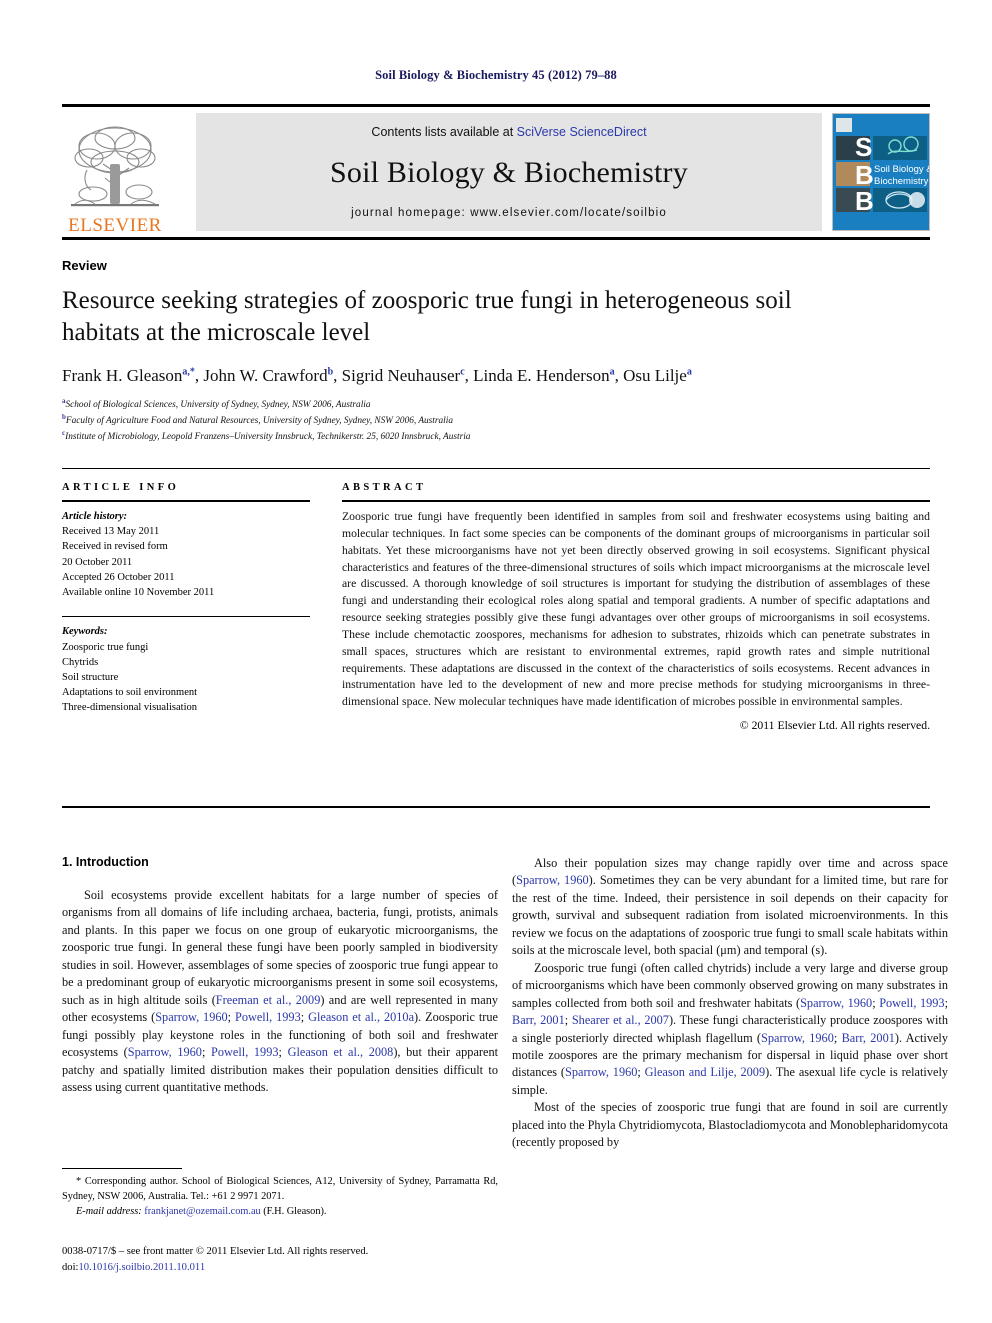 This screenshot has height=1323, width=992. Describe the element at coordinates (130, 693) in the screenshot. I see `keyword-item: Adaptations to soil environment` at that location.